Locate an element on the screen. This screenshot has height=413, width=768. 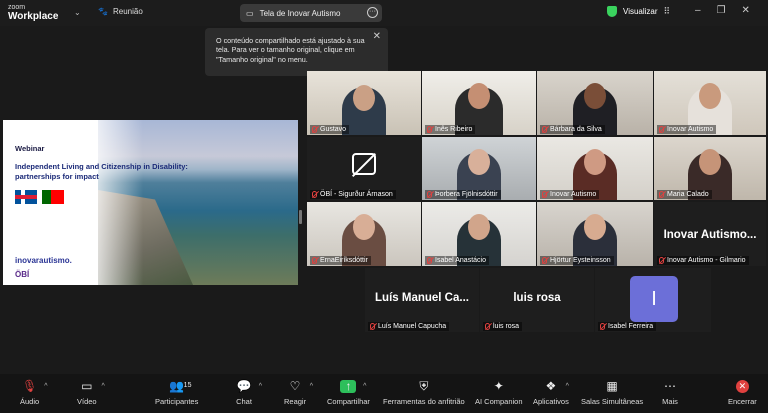
participant-label: Isabel Anastácio is located at coordinates (457, 260).